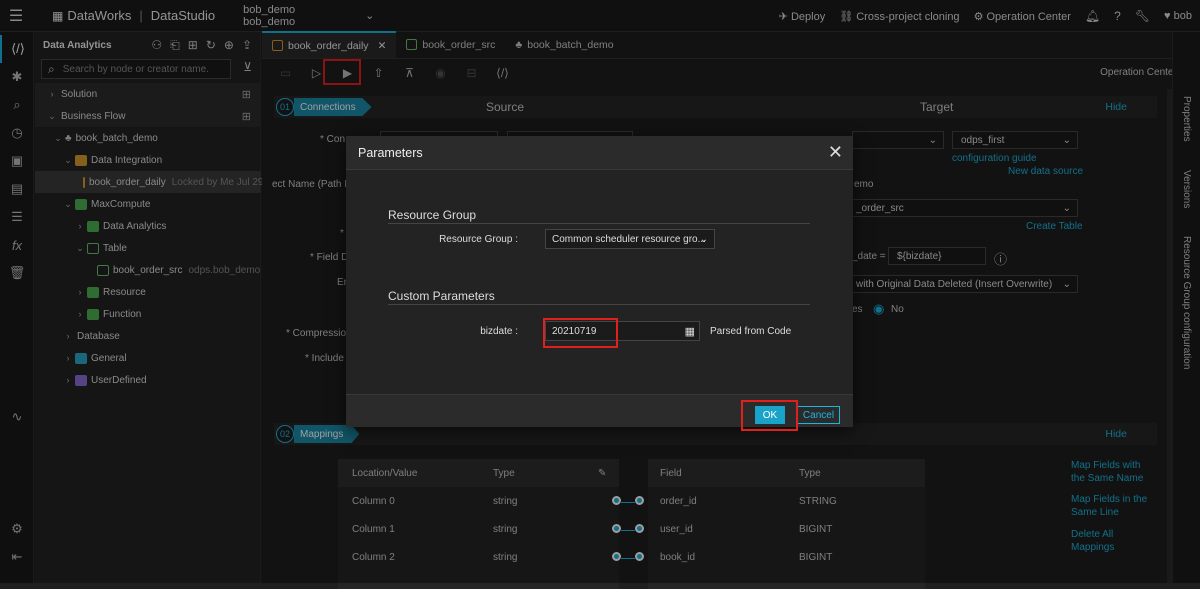 The width and height of the screenshot is (1200, 589). Describe the element at coordinates (769, 415) in the screenshot. I see `highlight-ok-button` at that location.